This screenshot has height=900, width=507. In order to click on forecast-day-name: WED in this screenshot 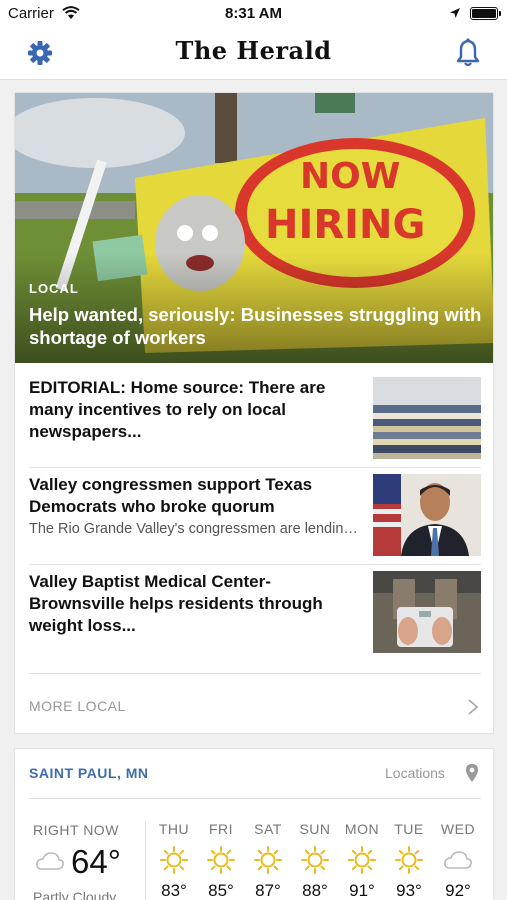, I will do `click(458, 829)`.